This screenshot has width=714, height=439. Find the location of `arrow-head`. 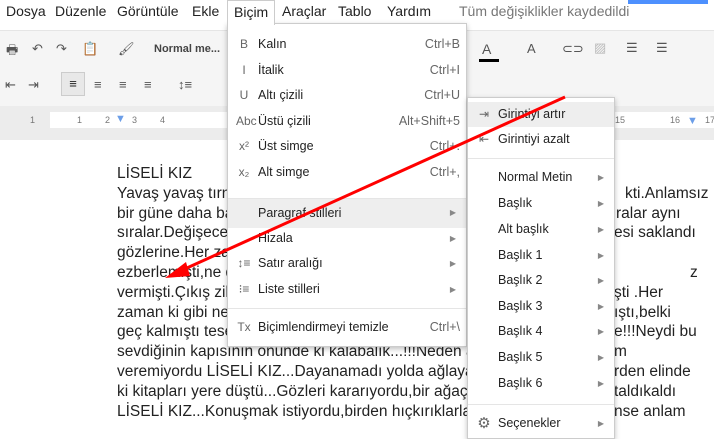

arrow-head is located at coordinates (177, 270).